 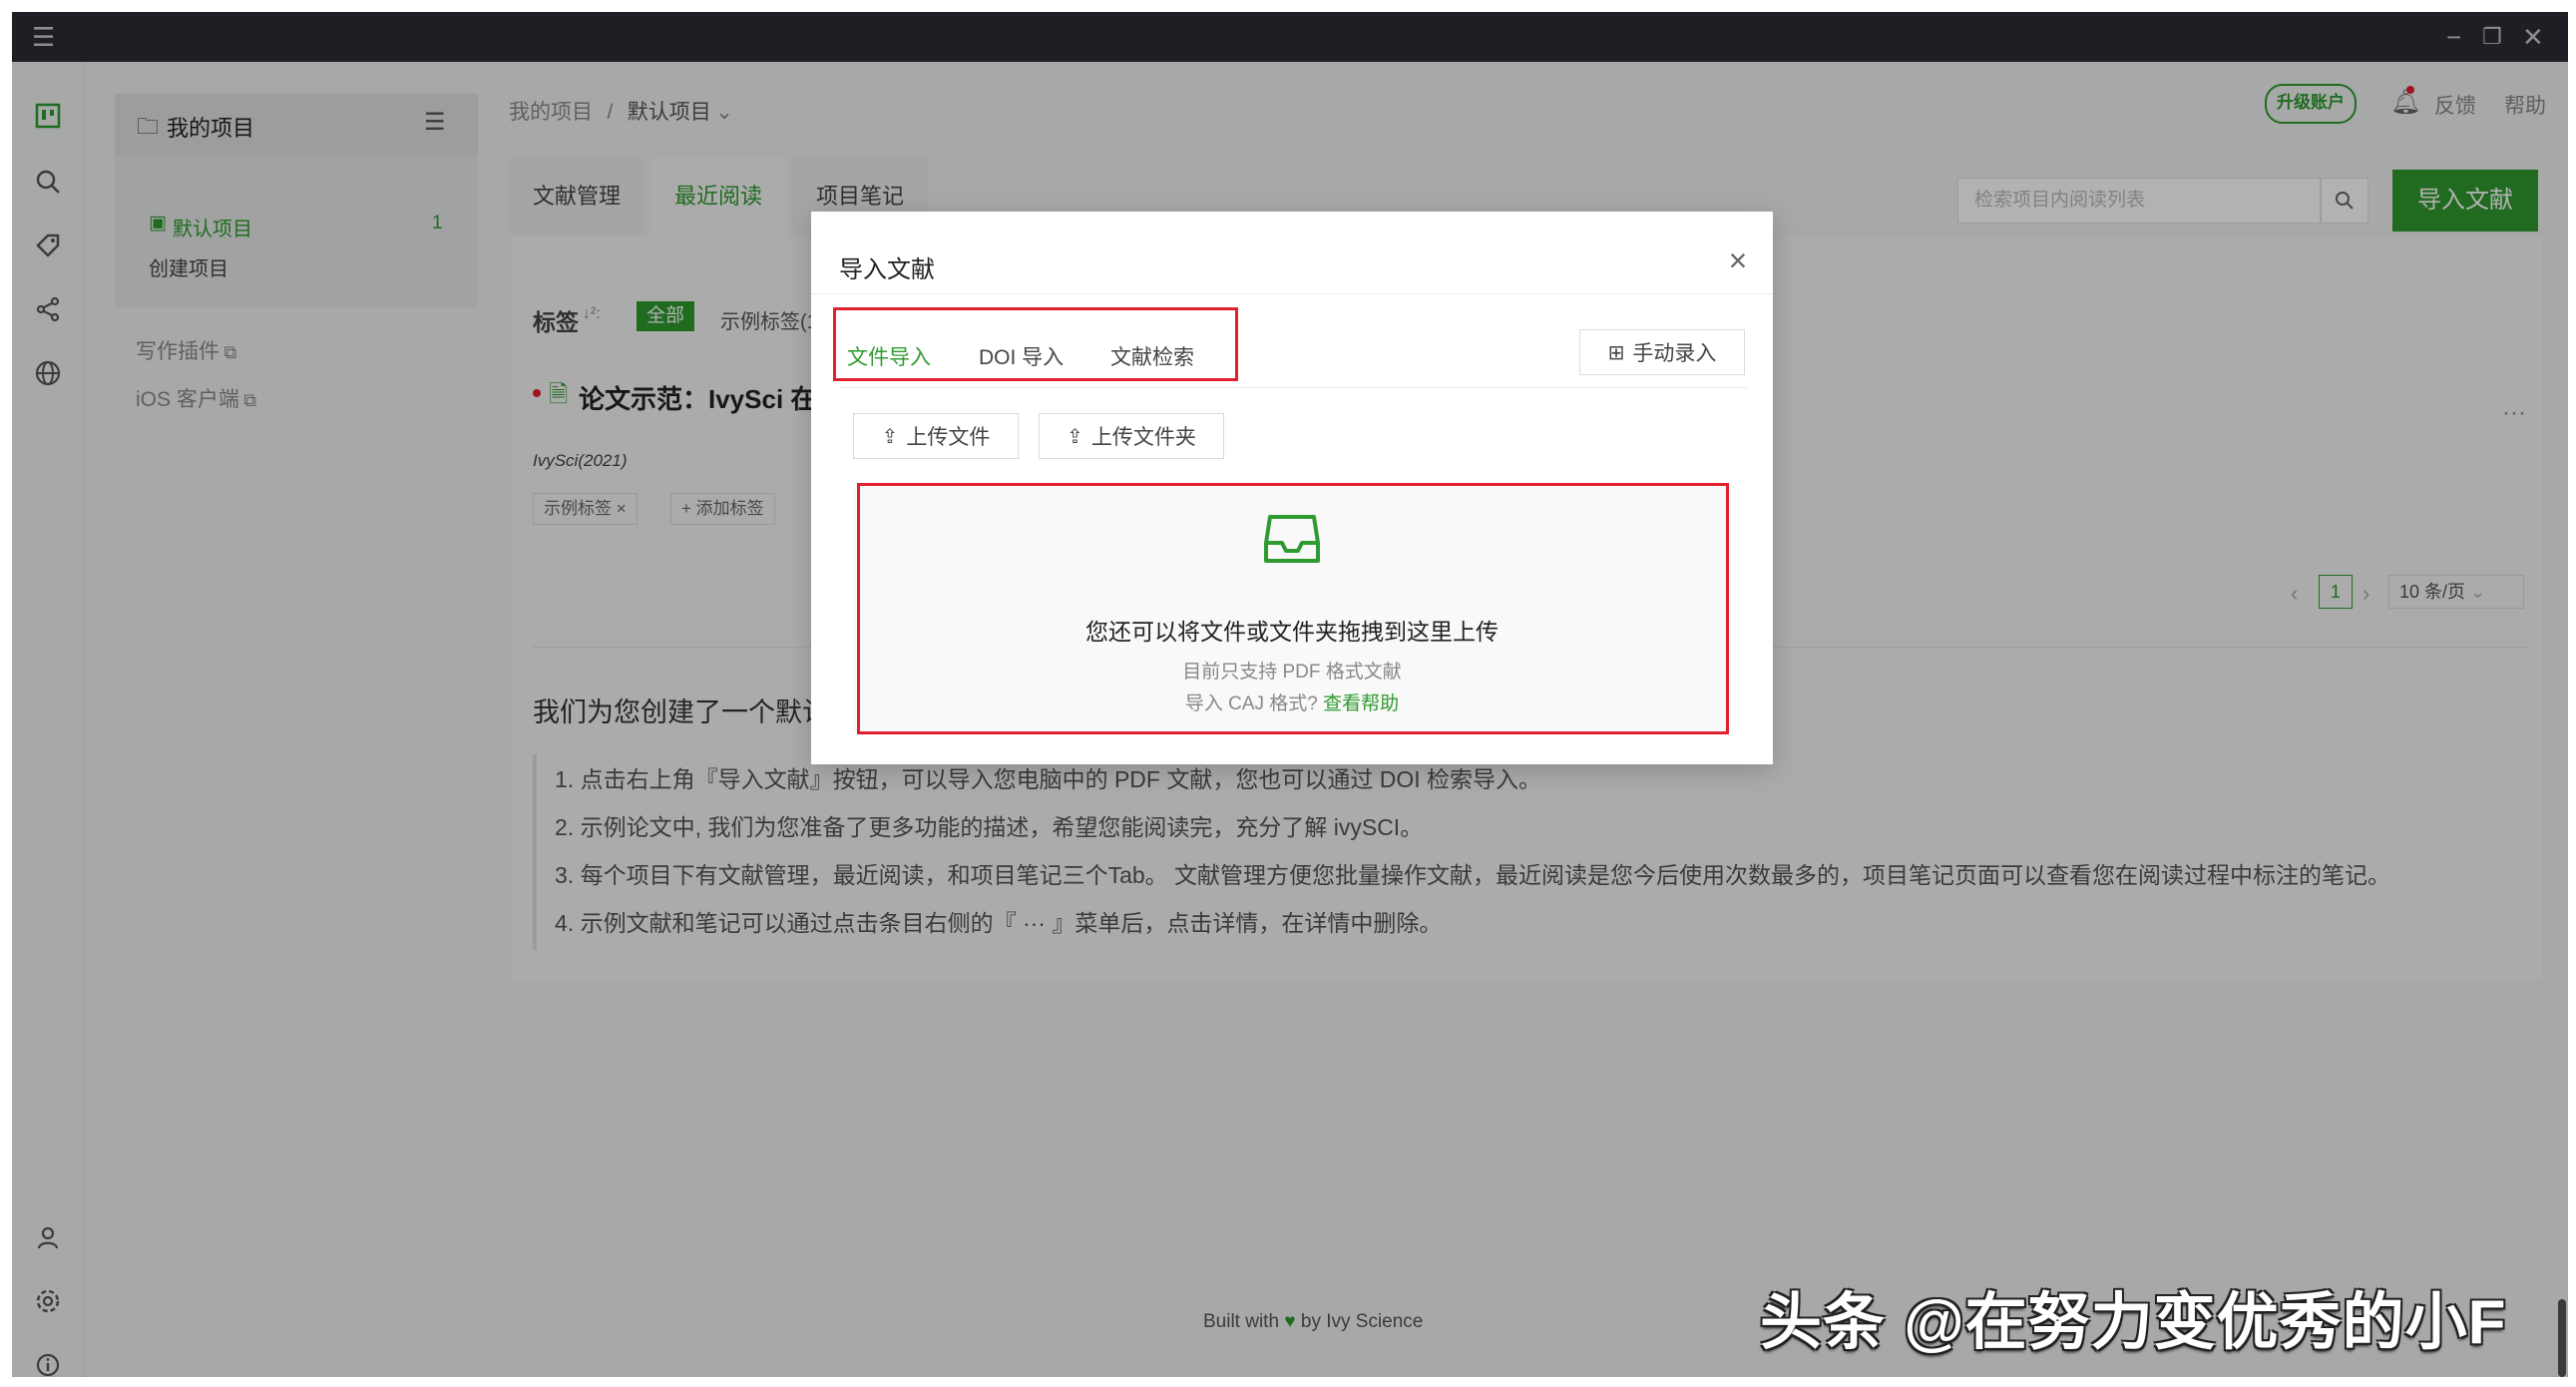 What do you see at coordinates (1292, 294) in the screenshot?
I see `dialog-header-divider` at bounding box center [1292, 294].